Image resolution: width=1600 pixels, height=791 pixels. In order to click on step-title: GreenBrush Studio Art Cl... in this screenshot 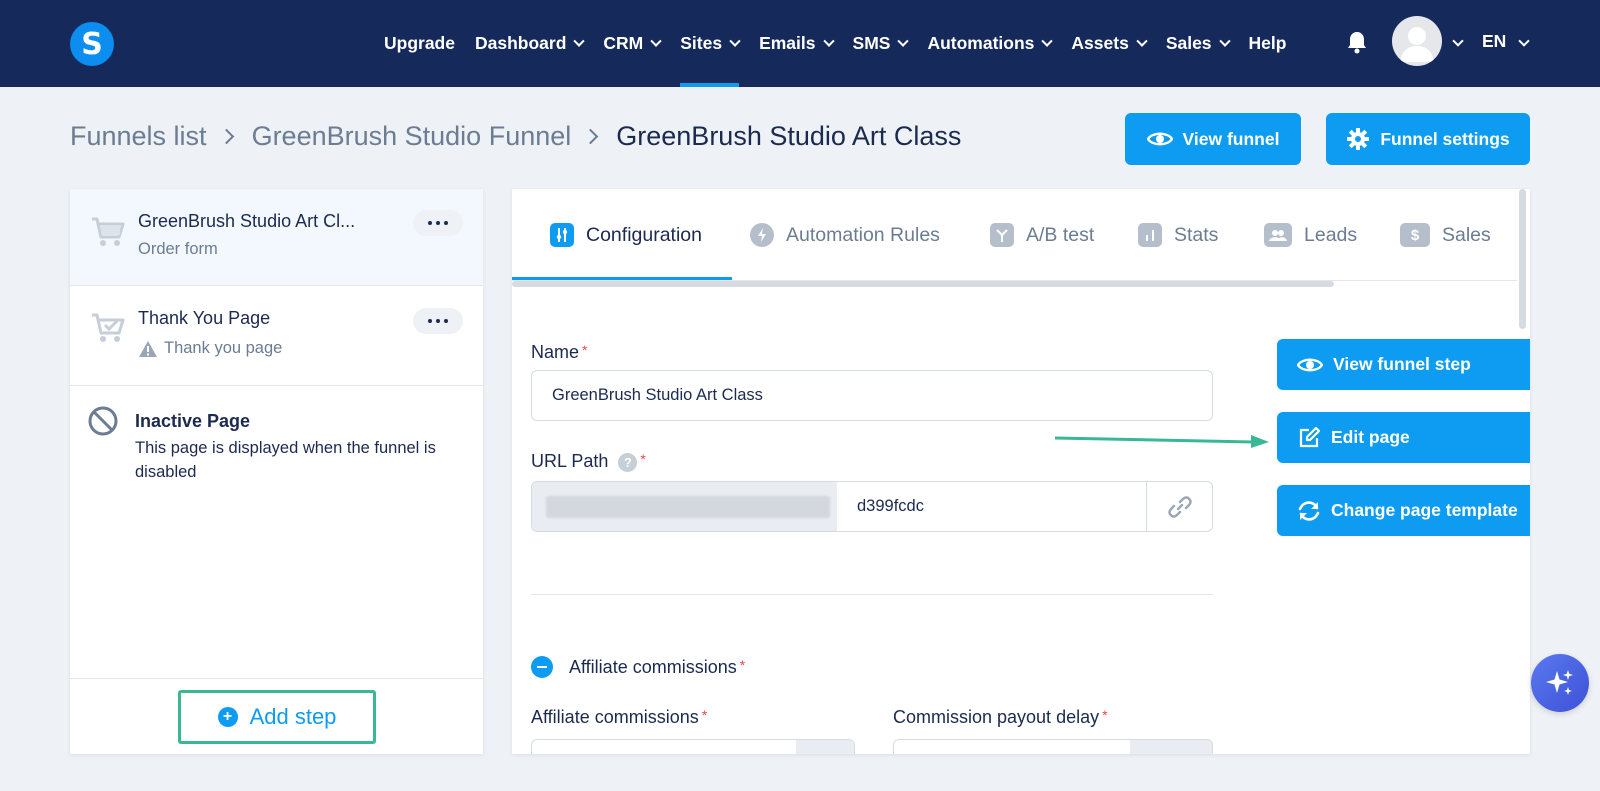, I will do `click(247, 221)`.